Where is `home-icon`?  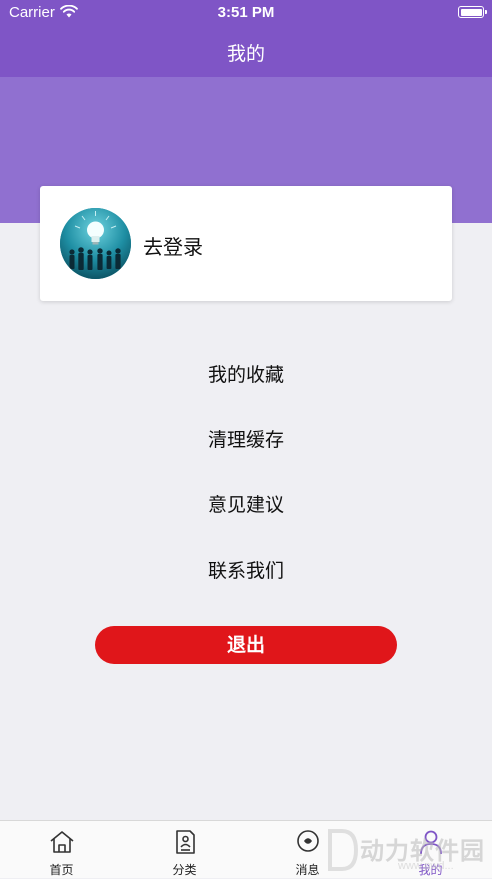 home-icon is located at coordinates (62, 842).